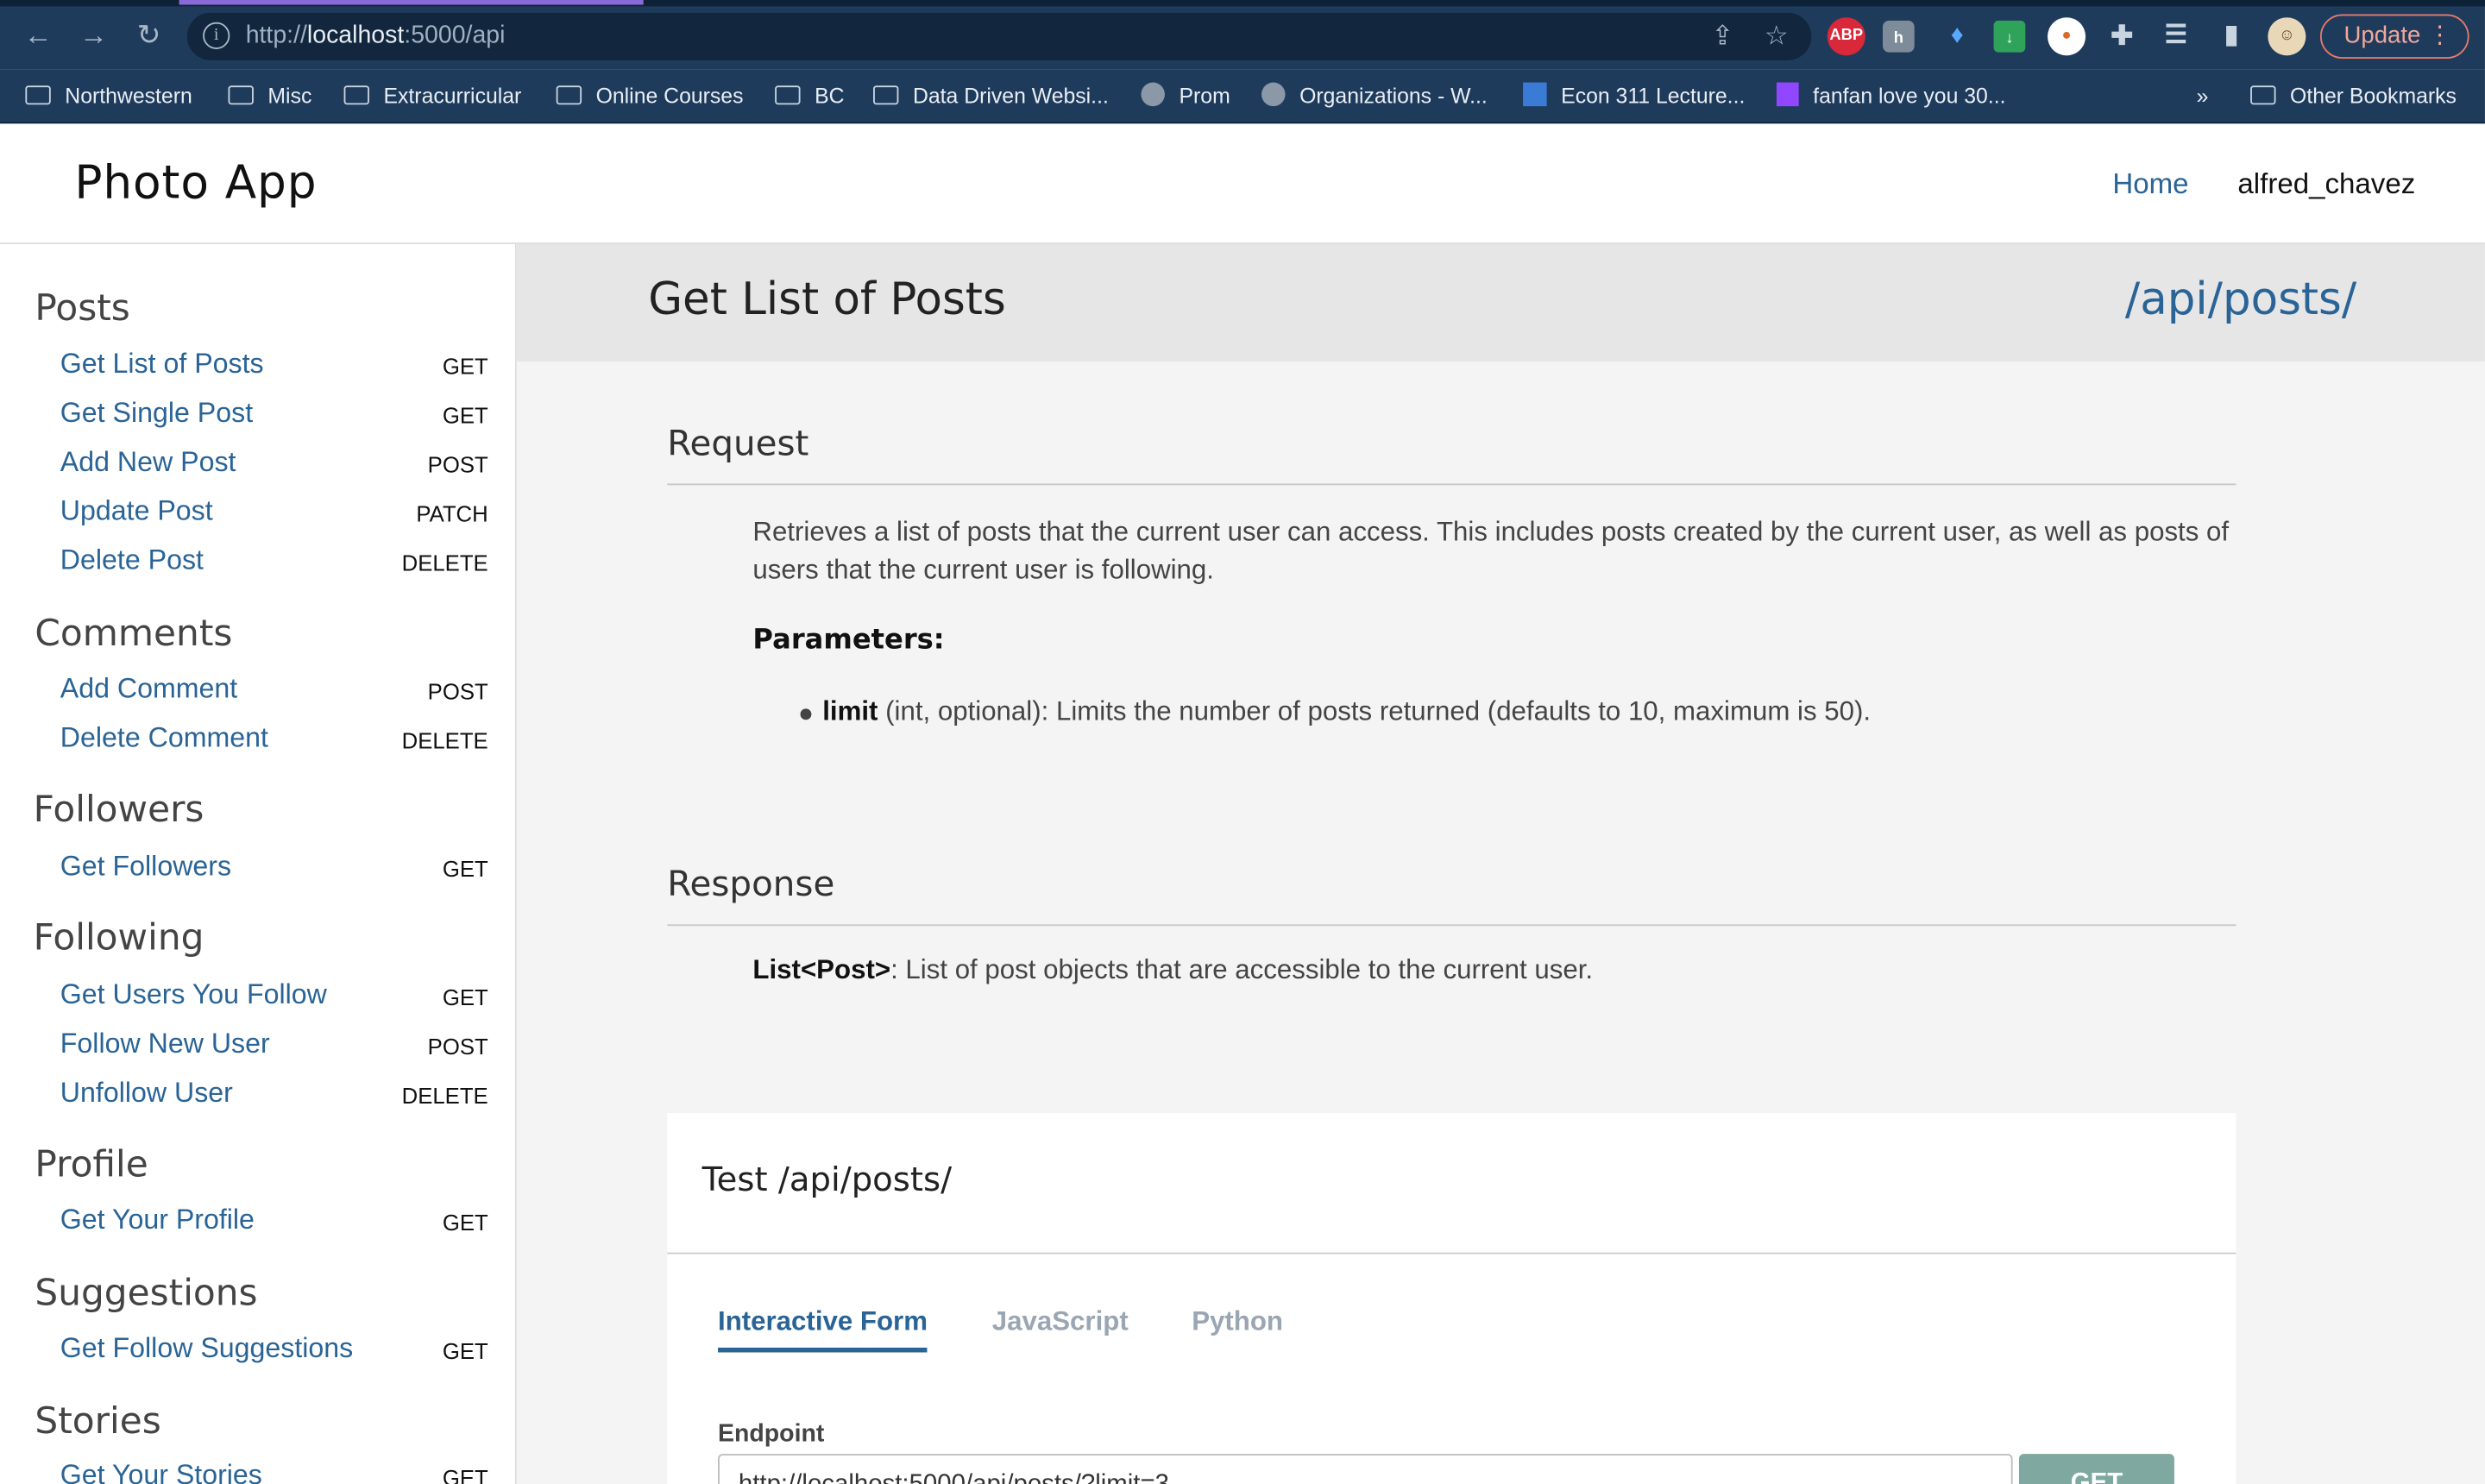 The height and width of the screenshot is (1484, 2485). Describe the element at coordinates (146, 1093) in the screenshot. I see `sidebar-link-unfollow-user: Unfollow User` at that location.